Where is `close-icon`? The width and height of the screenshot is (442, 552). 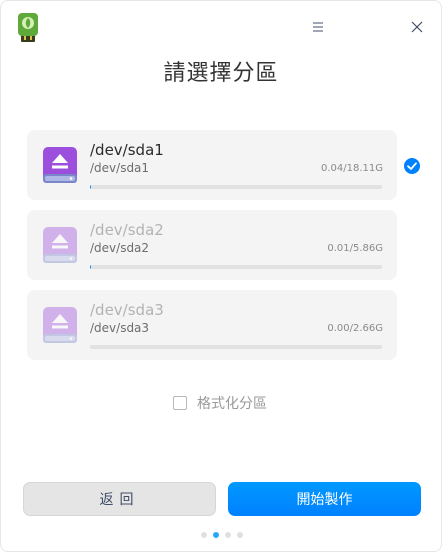 close-icon is located at coordinates (417, 27).